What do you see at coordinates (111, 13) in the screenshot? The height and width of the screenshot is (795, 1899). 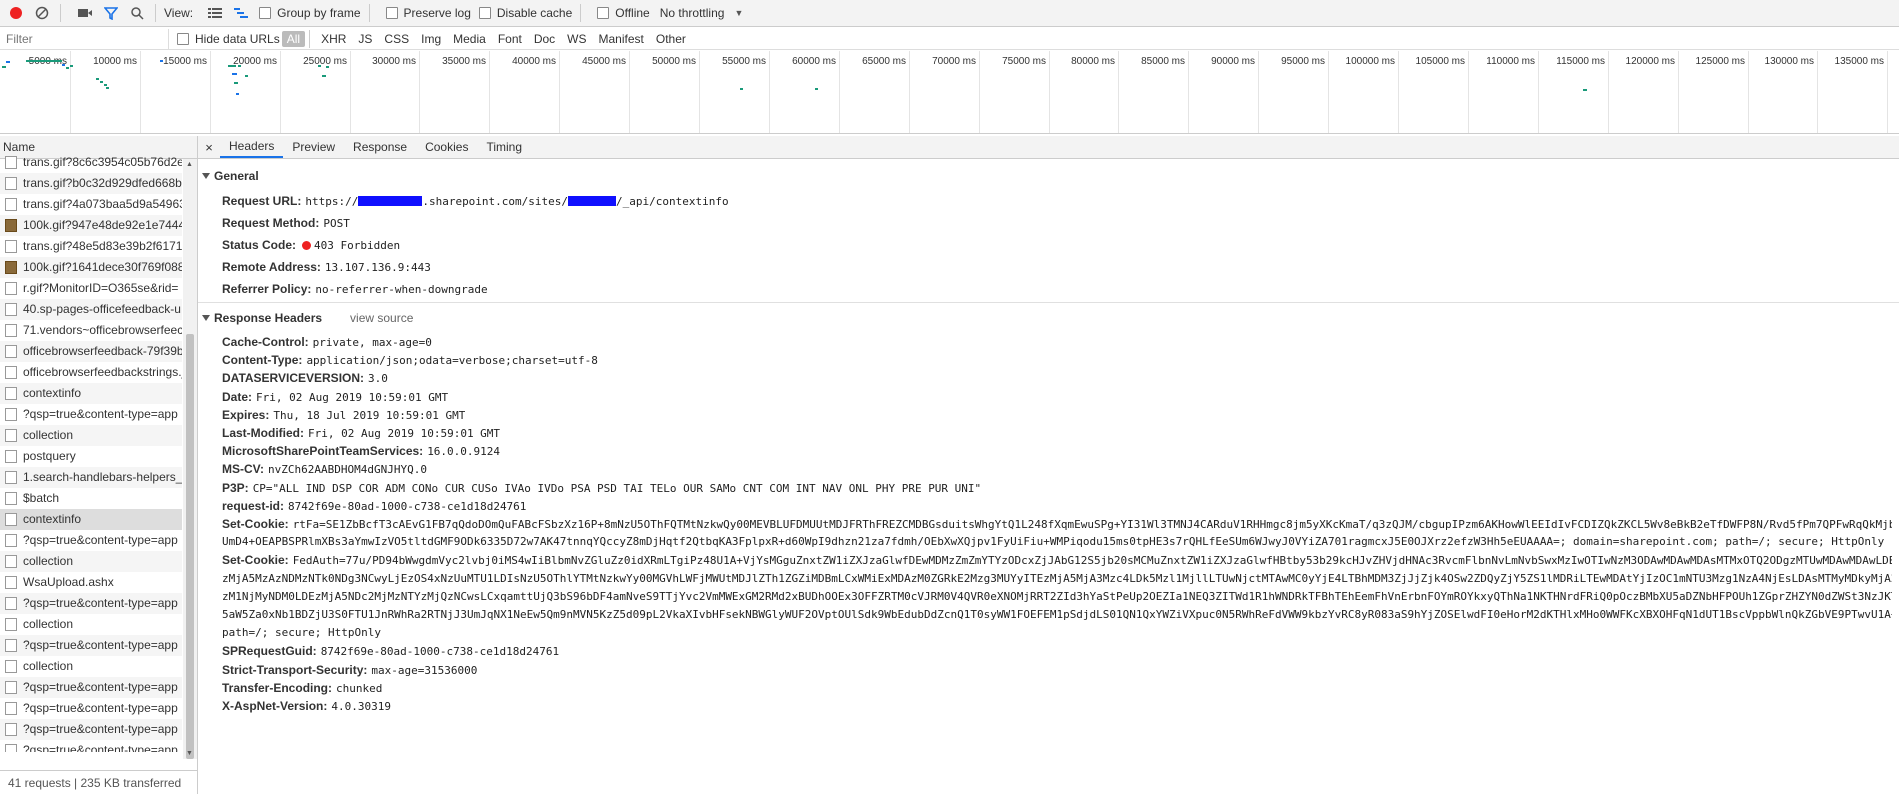 I see `filter-icon` at bounding box center [111, 13].